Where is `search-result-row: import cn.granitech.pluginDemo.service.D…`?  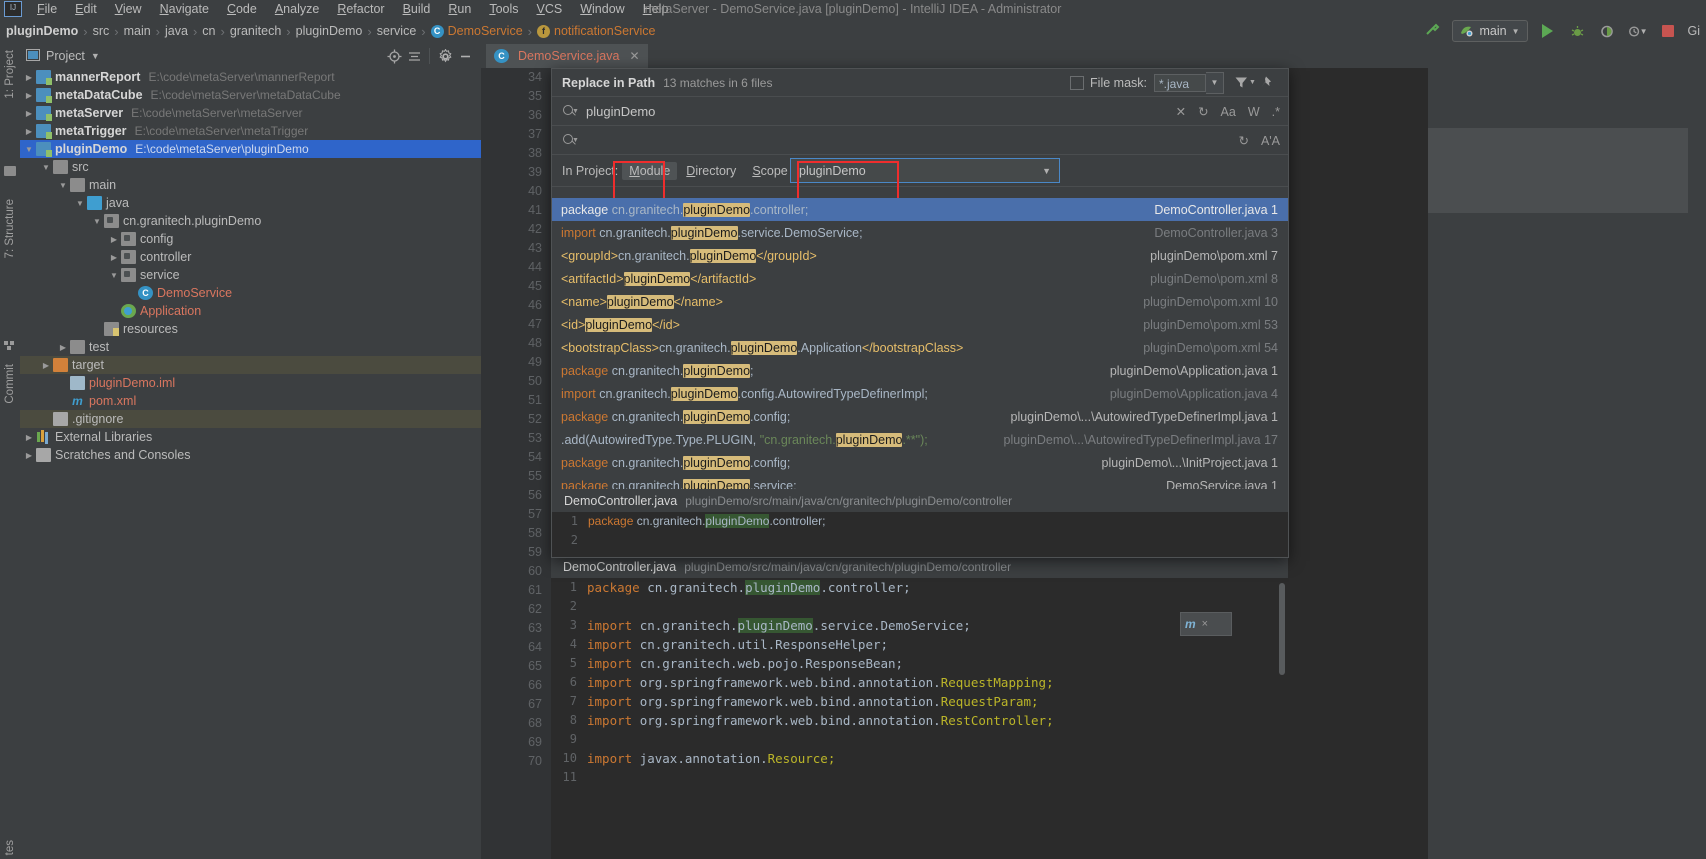 search-result-row: import cn.granitech.pluginDemo.service.D… is located at coordinates (920, 232).